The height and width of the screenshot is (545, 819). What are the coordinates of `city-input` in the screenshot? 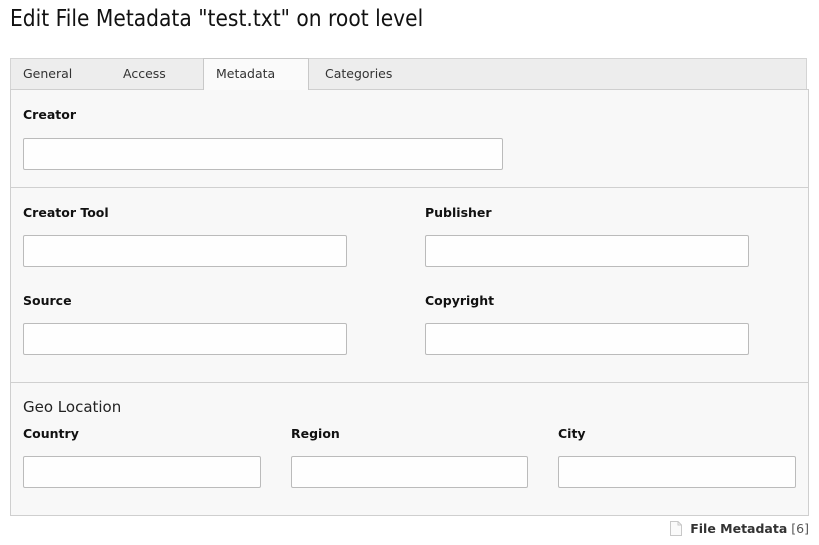 It's located at (677, 472).